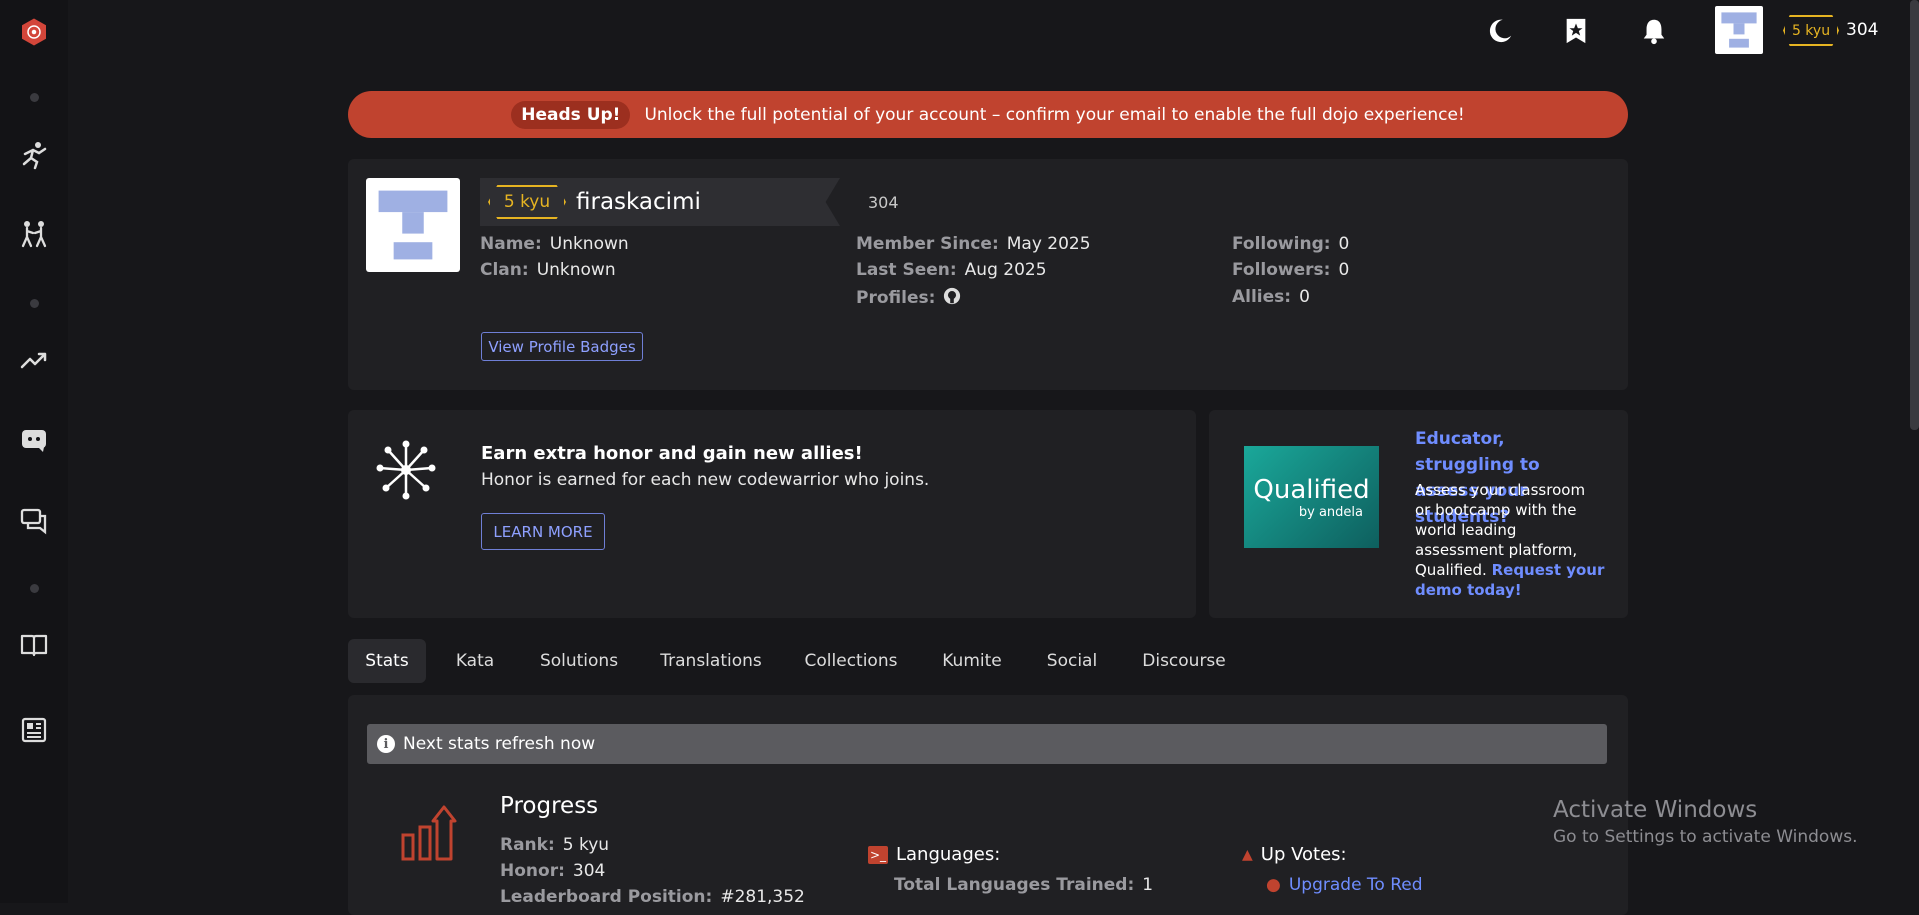 This screenshot has width=1919, height=915. Describe the element at coordinates (34, 521) in the screenshot. I see `chat-icon` at that location.